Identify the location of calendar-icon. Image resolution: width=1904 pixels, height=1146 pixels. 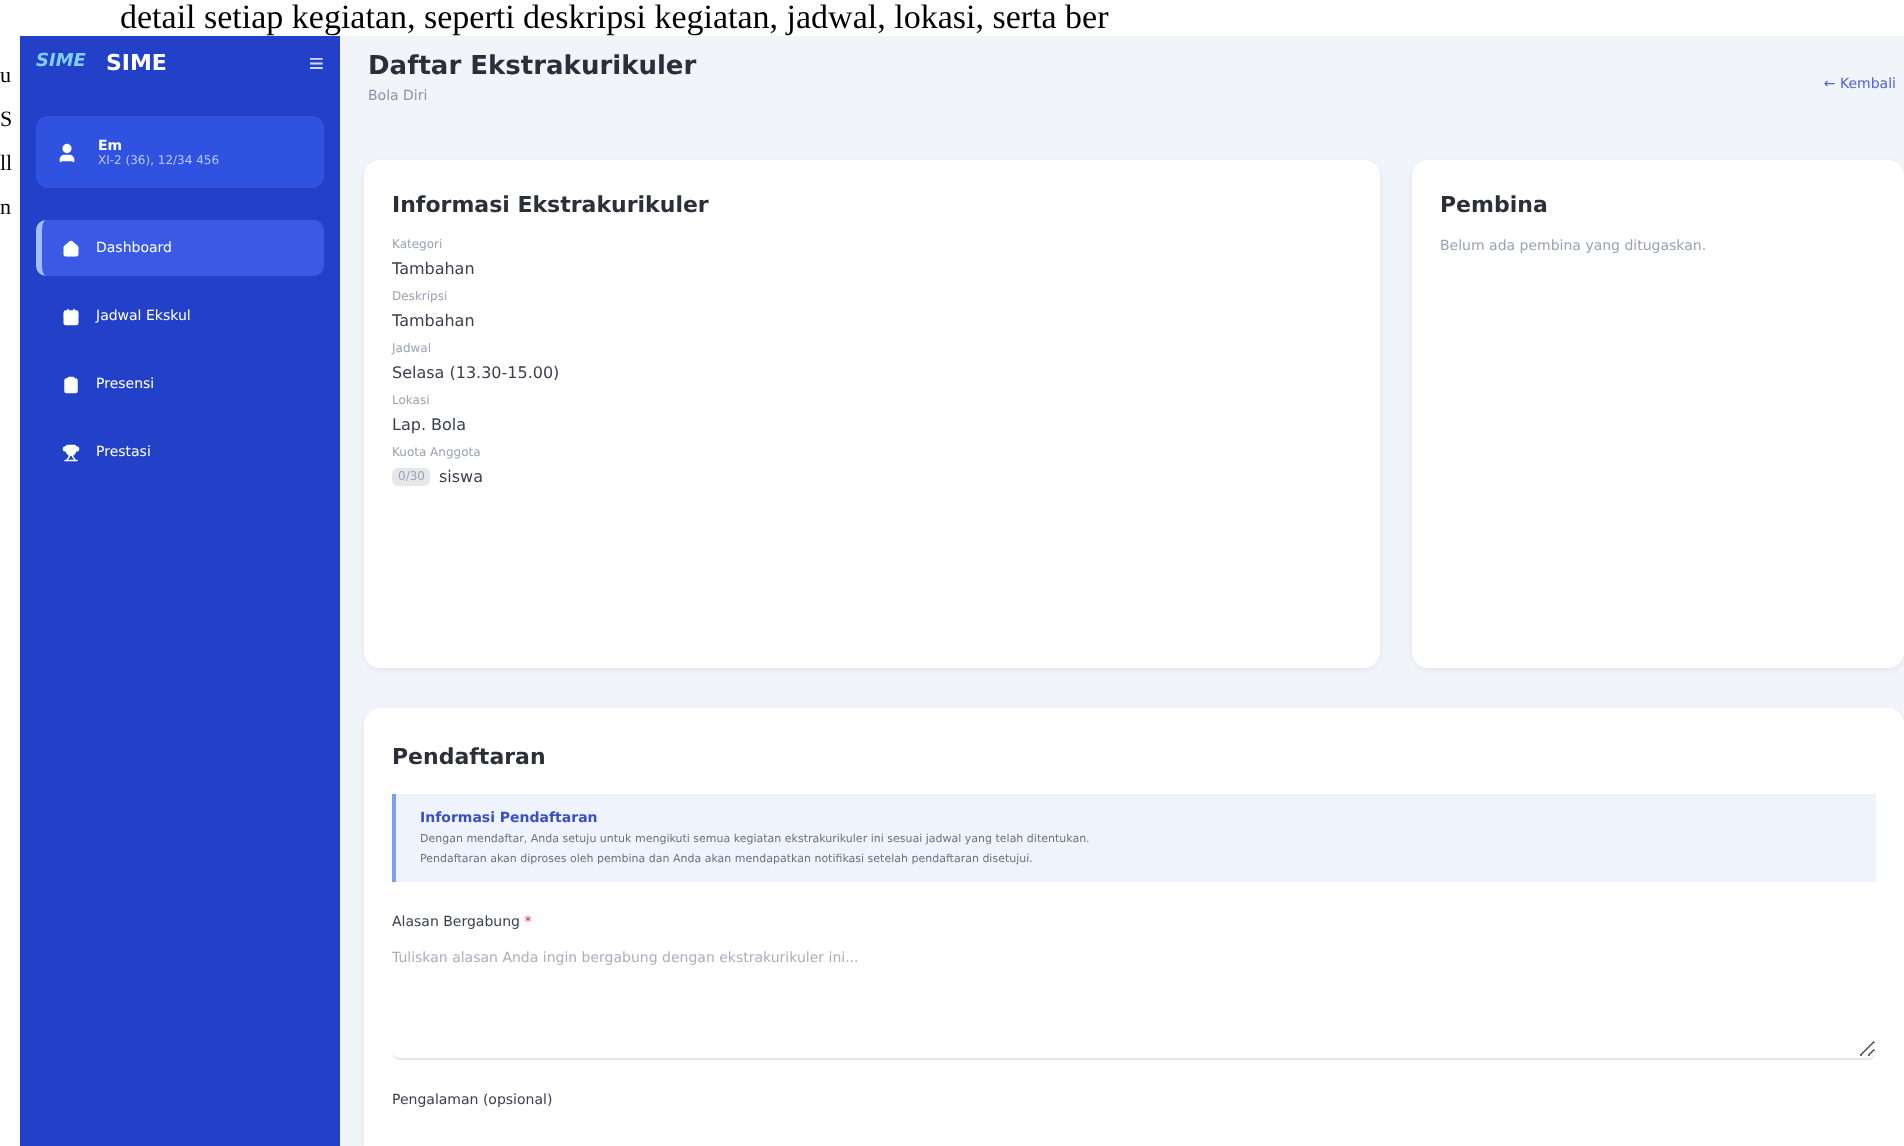
(71, 316).